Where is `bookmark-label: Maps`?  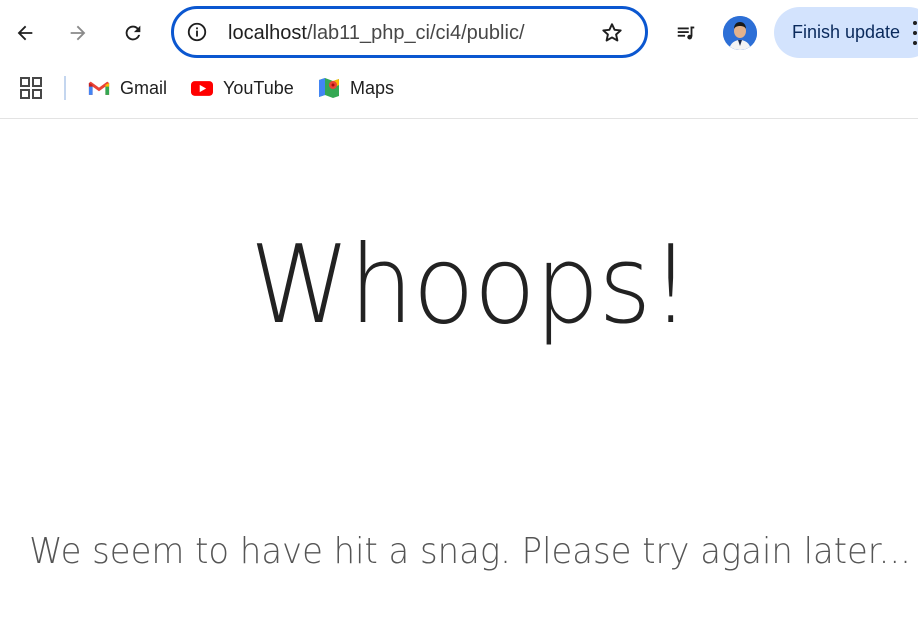
bookmark-label: Maps is located at coordinates (372, 87).